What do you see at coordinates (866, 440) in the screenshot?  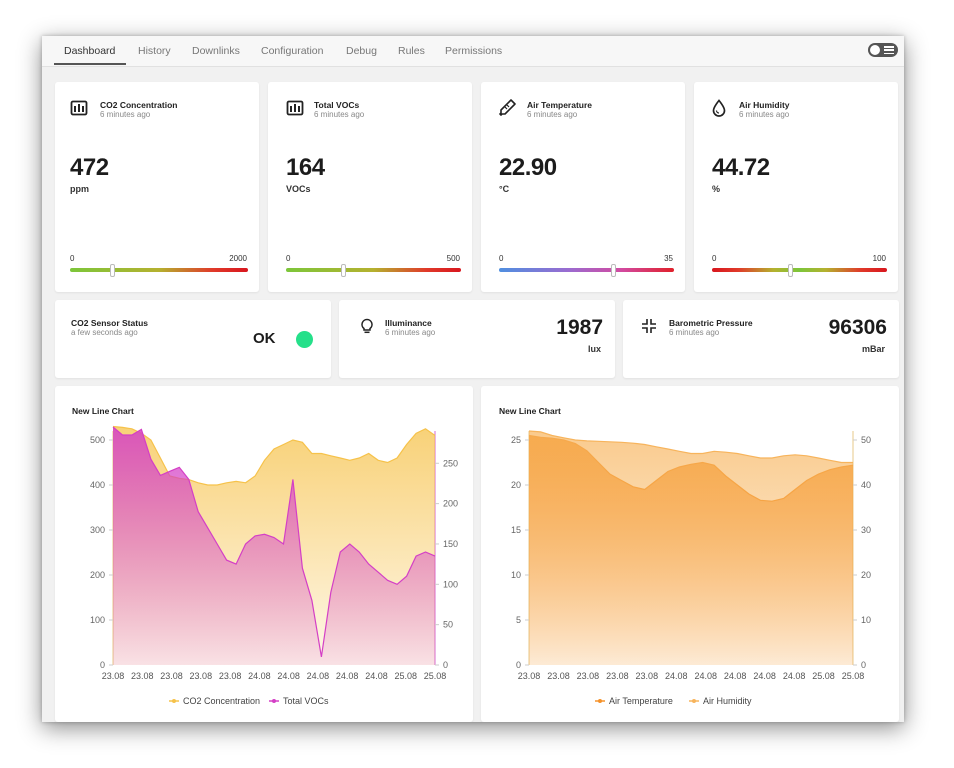 I see `y-tick-label-right: 50` at bounding box center [866, 440].